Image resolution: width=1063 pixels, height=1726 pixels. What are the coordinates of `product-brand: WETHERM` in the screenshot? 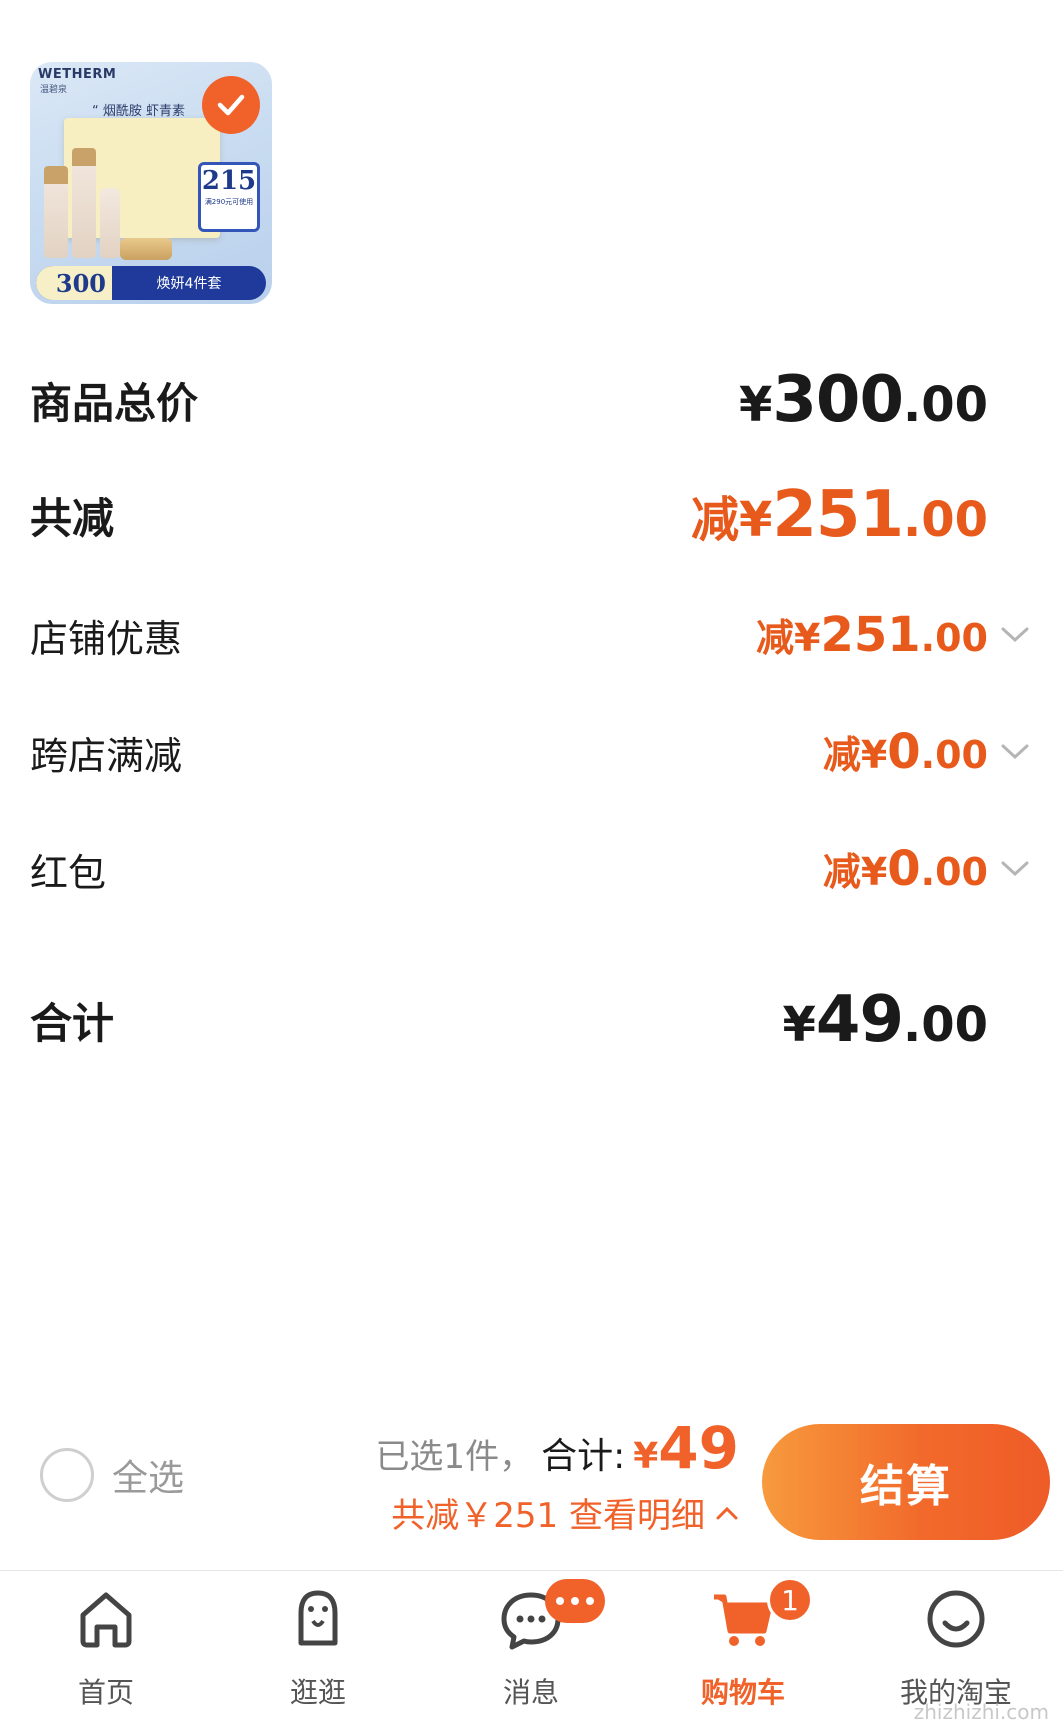 It's located at (77, 74).